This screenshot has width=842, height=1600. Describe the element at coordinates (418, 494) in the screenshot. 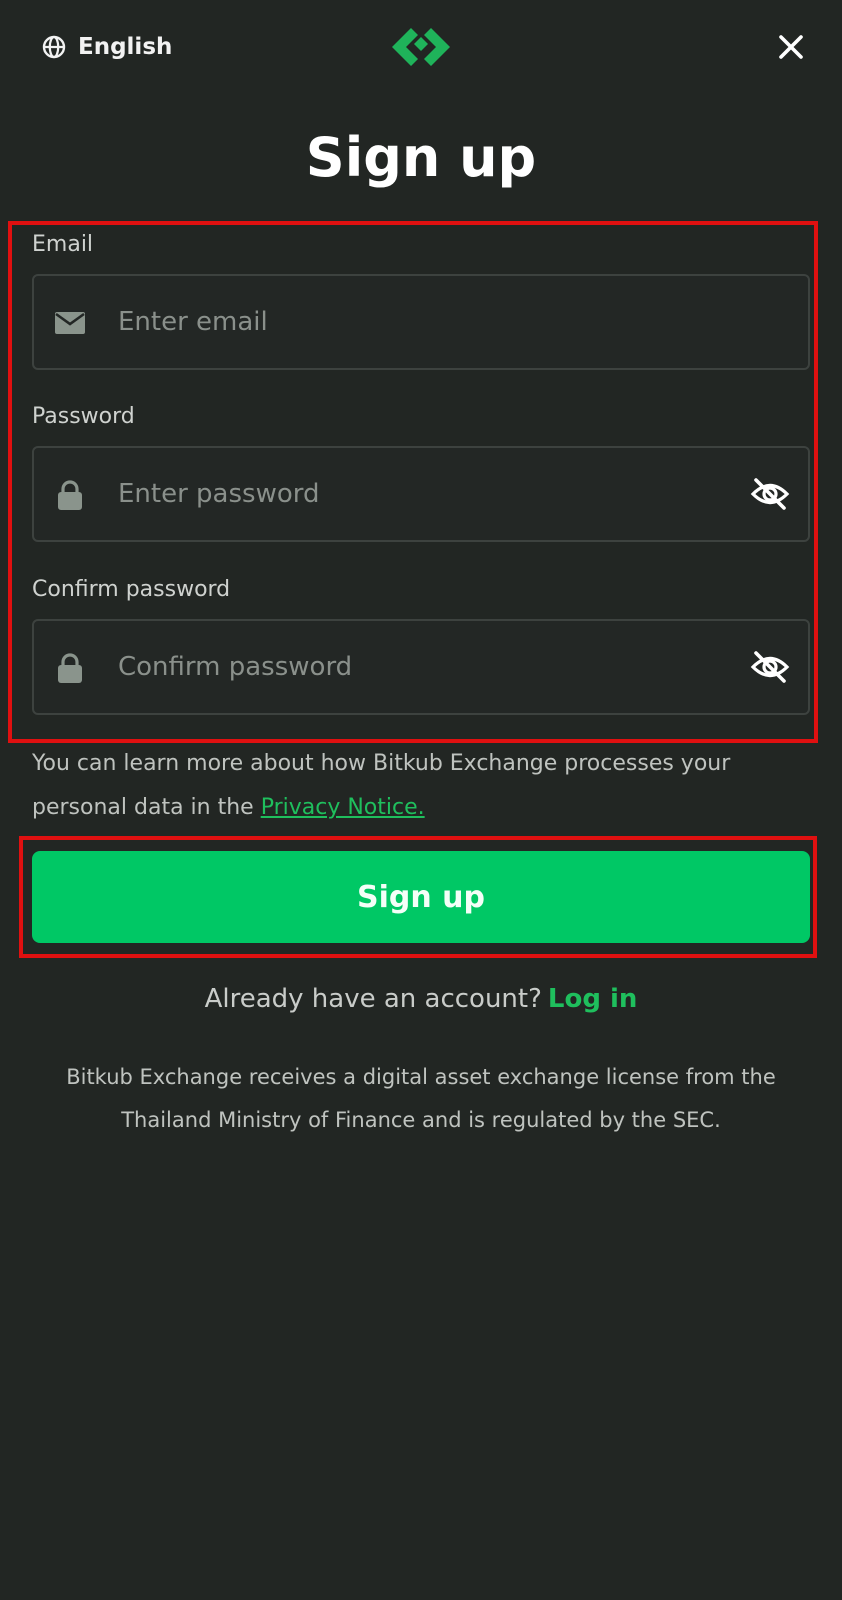

I see `password-input` at that location.